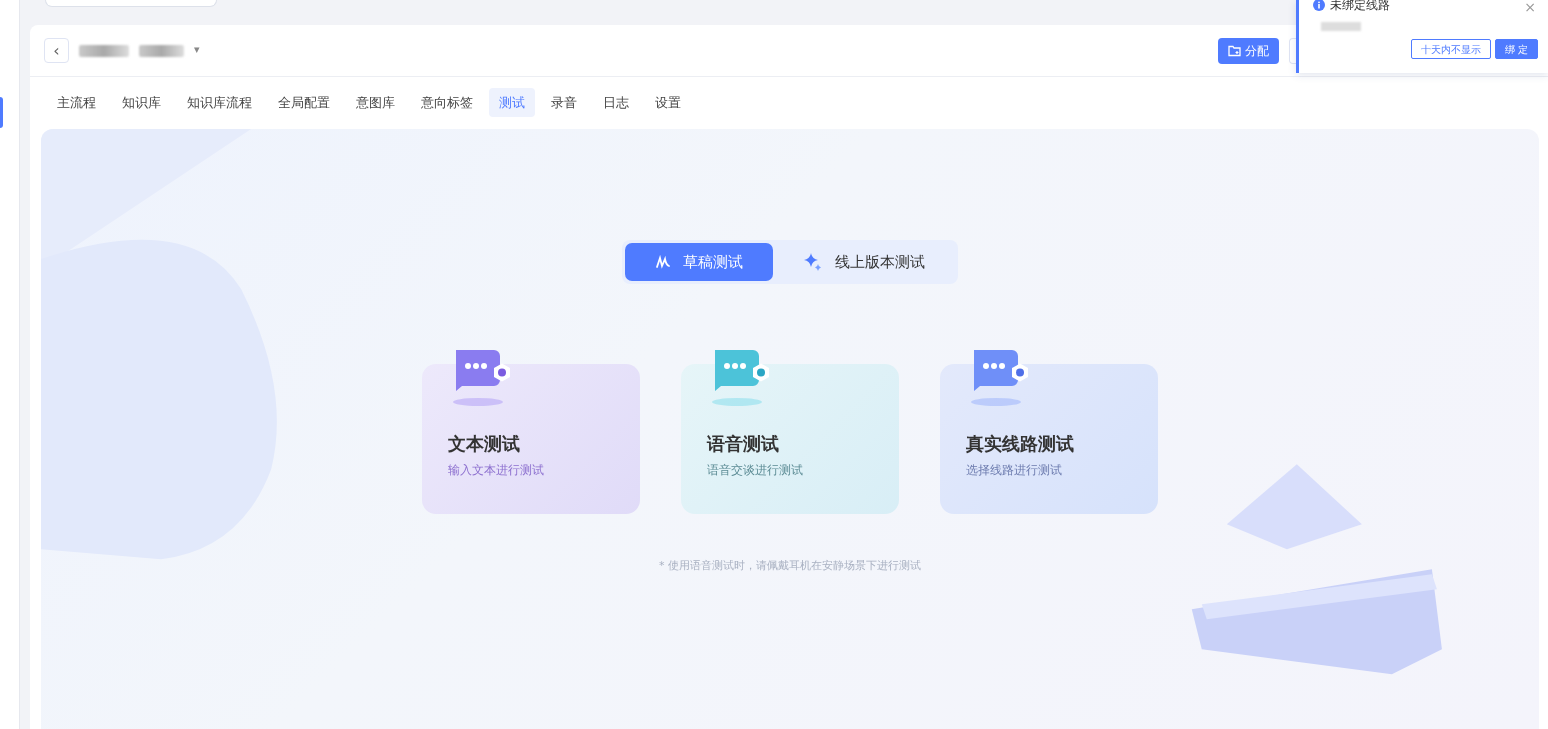  What do you see at coordinates (755, 470) in the screenshot?
I see `card-subtitle: 语音交谈进行测试` at bounding box center [755, 470].